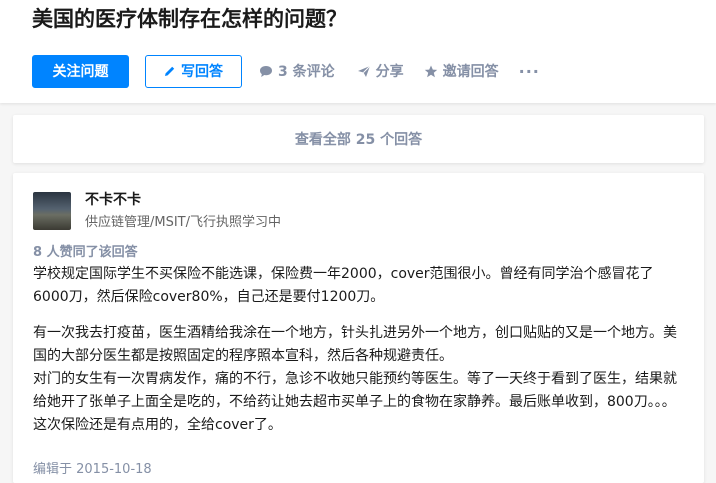 This screenshot has width=716, height=483. I want to click on question-title: 美国的医疗体制存在怎样的问题？, so click(189, 19).